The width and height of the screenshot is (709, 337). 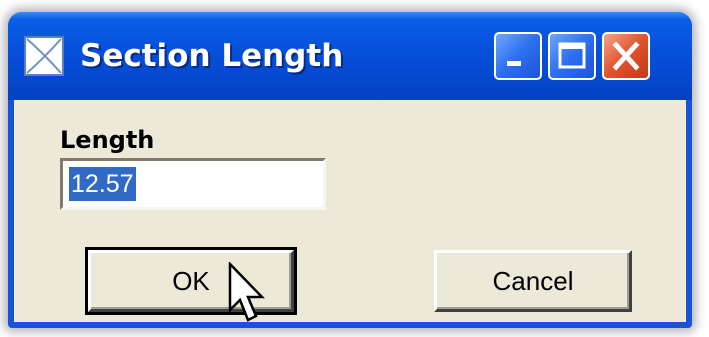 I want to click on length-label: Length, so click(x=107, y=140).